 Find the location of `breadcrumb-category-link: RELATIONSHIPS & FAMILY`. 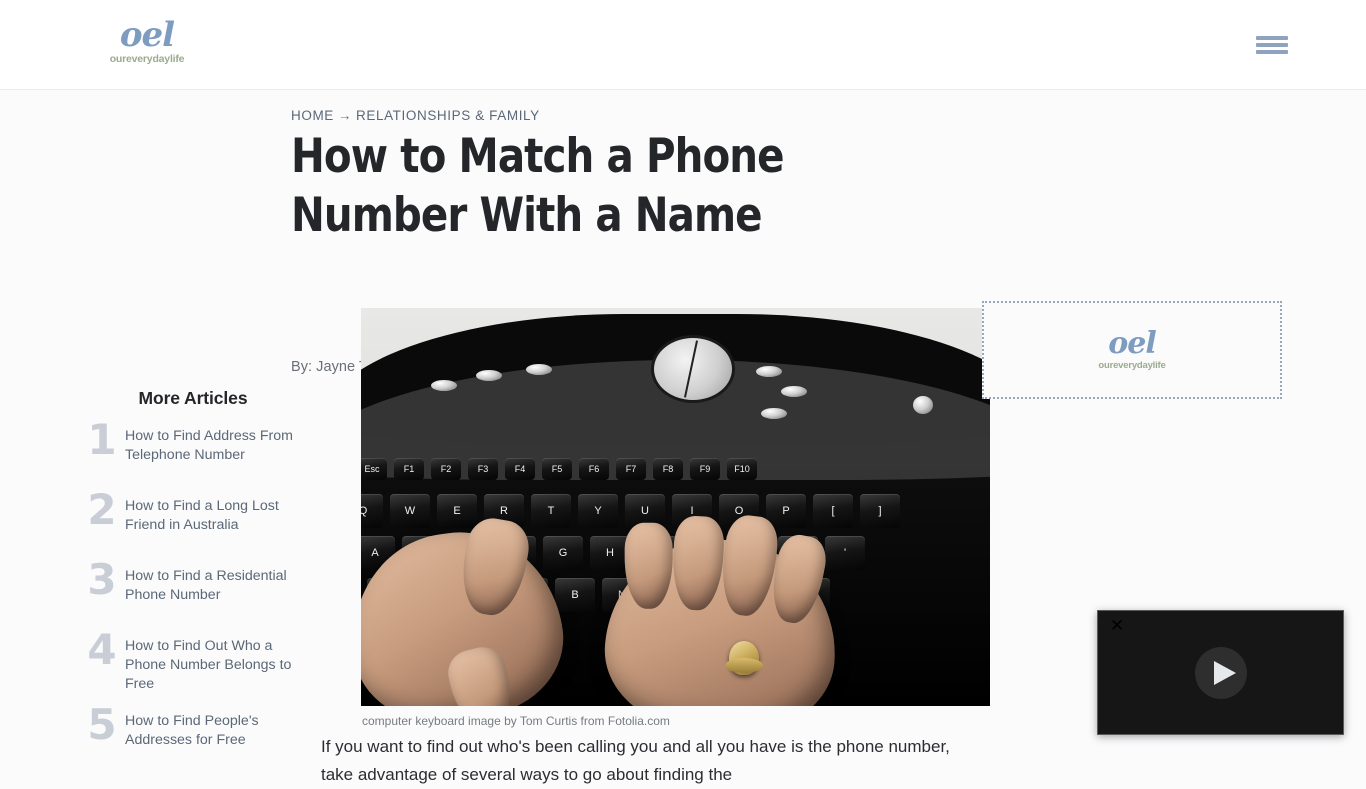

breadcrumb-category-link: RELATIONSHIPS & FAMILY is located at coordinates (448, 115).